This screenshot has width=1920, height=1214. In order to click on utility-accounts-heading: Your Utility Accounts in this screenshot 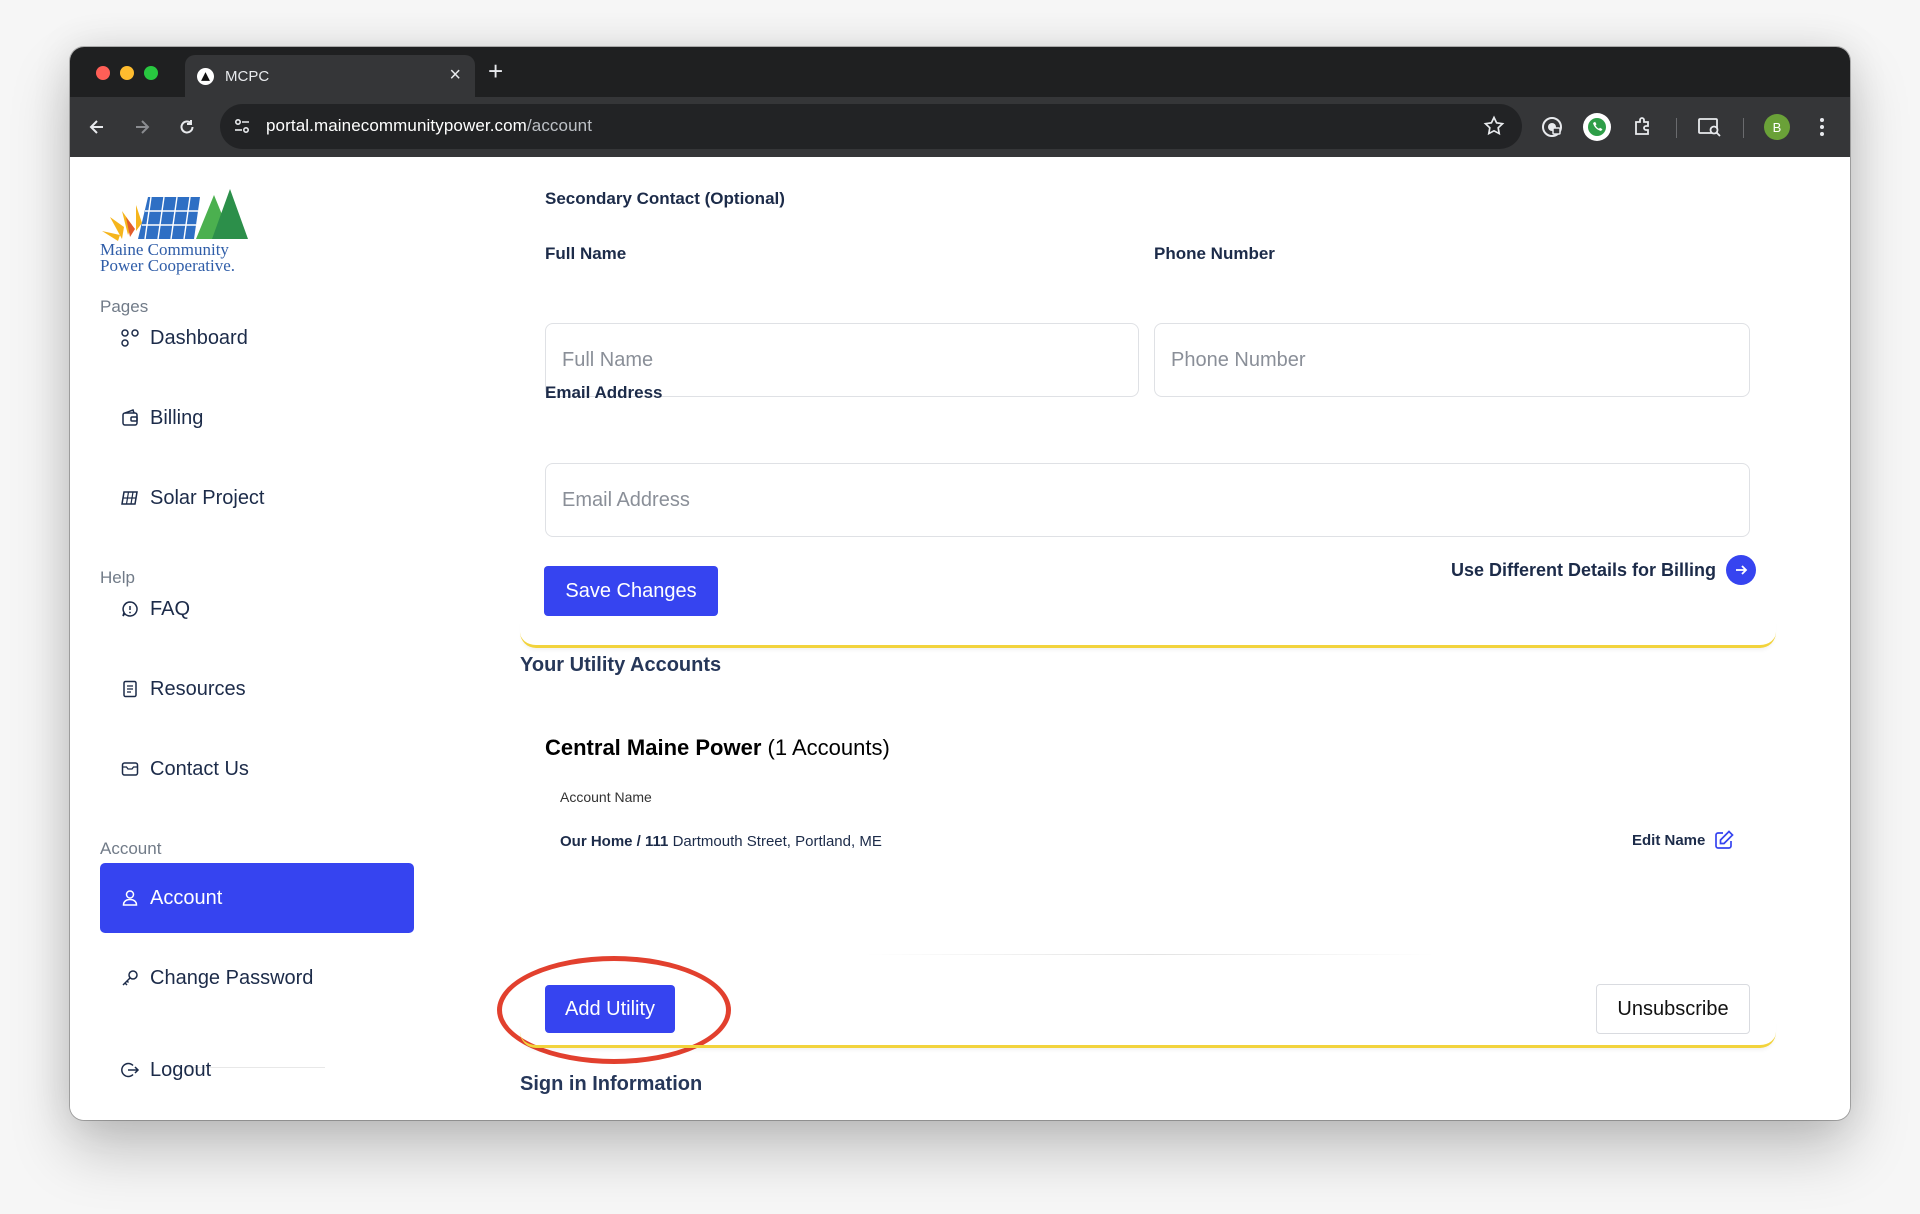, I will do `click(621, 665)`.